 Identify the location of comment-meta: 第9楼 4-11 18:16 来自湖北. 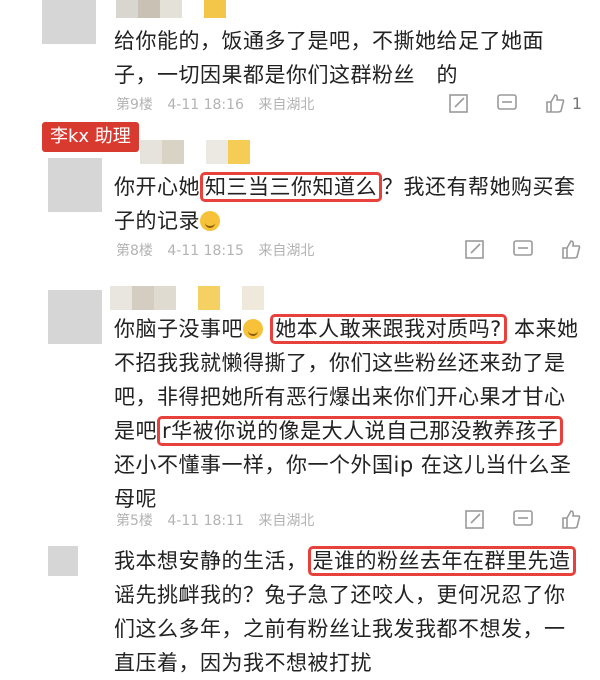
(220, 104).